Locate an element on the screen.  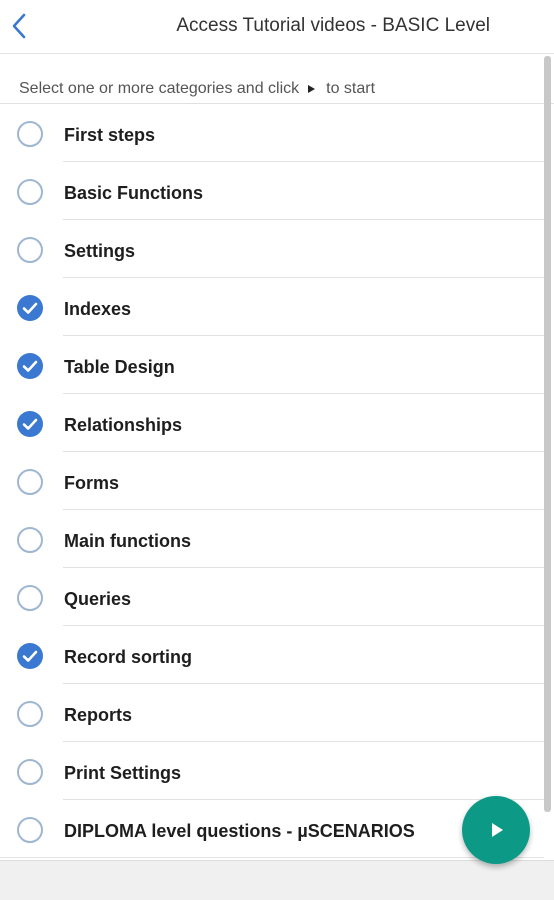
category-item: Reports is located at coordinates (272, 713).